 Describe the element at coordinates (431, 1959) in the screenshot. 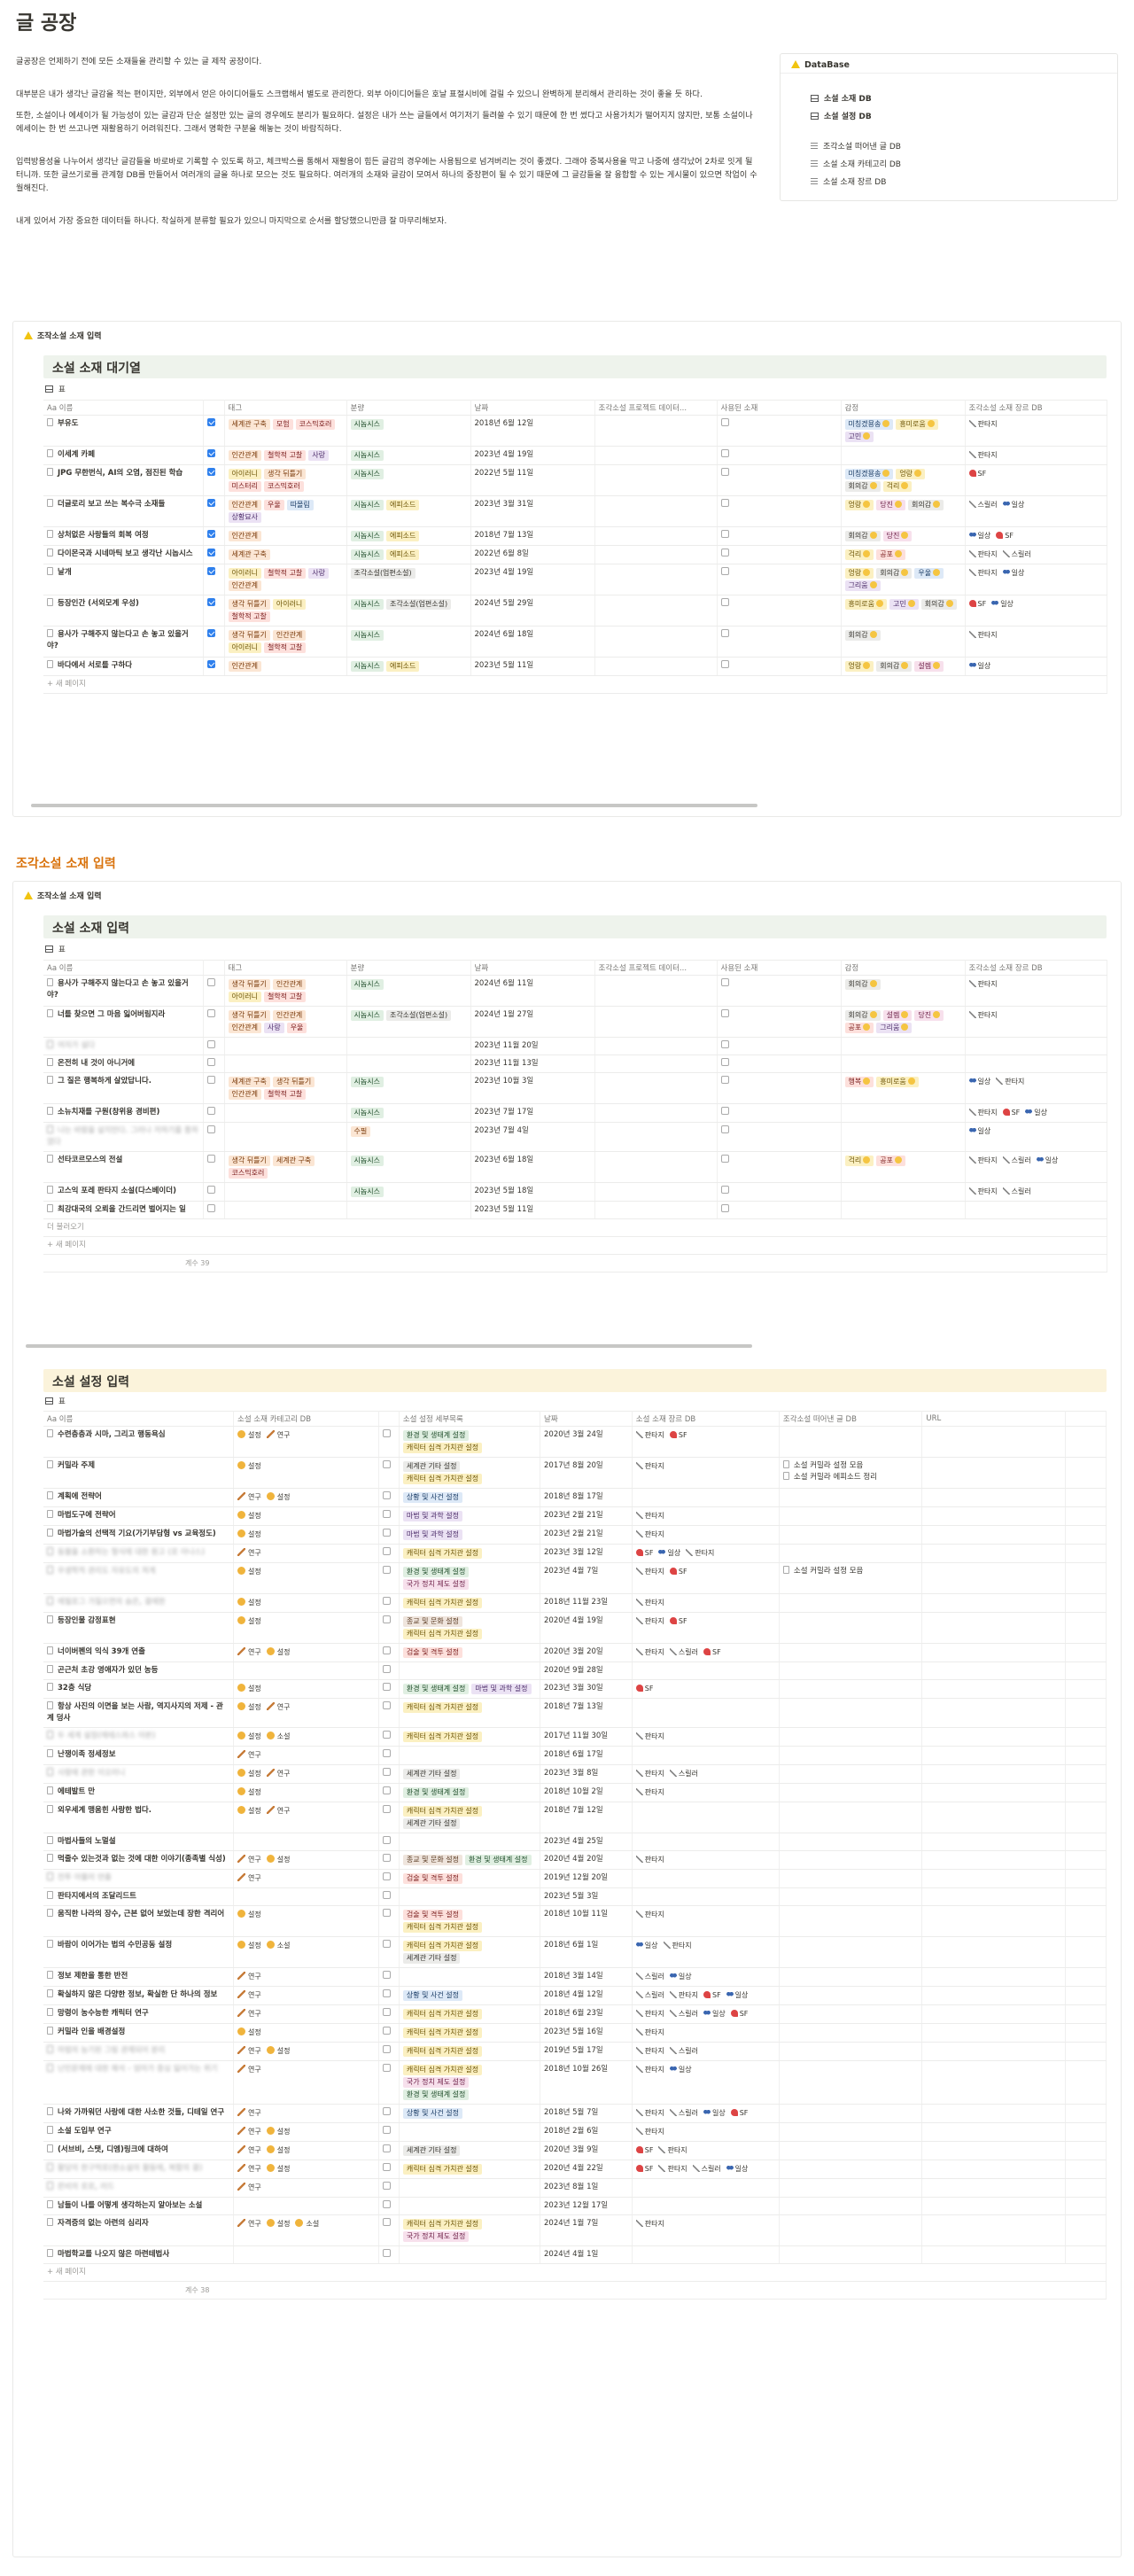

I see `tag: 세계관 기타 설정` at that location.